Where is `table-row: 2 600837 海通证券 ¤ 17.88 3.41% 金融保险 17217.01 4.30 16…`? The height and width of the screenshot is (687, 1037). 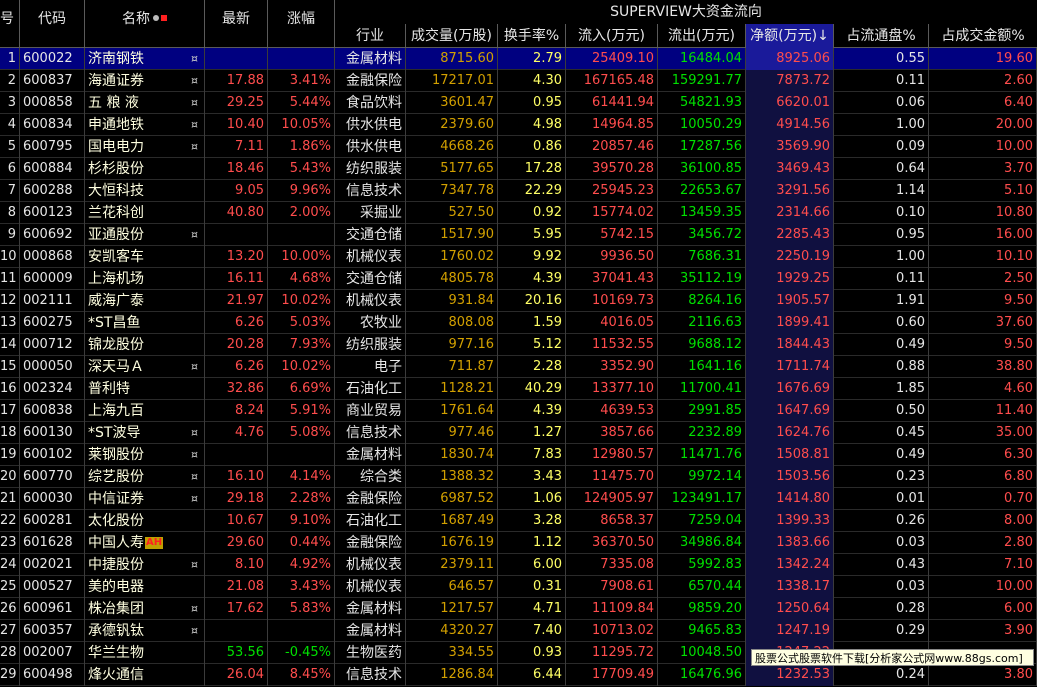 table-row: 2 600837 海通证券 ¤ 17.88 3.41% 金融保险 17217.01 4.30 16… is located at coordinates (518, 81).